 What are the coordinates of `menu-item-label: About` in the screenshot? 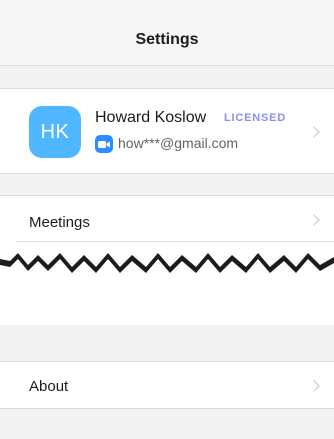 It's located at (49, 386).